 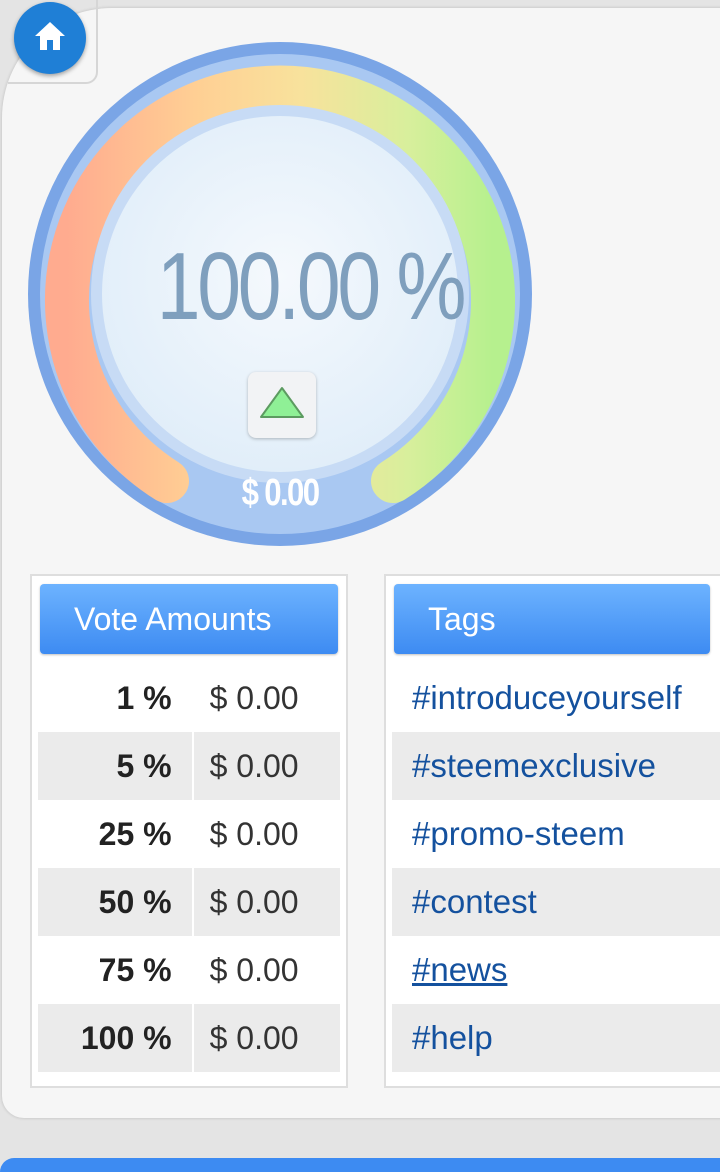 I want to click on vote-percent-cell: 75 %, so click(x=116, y=970).